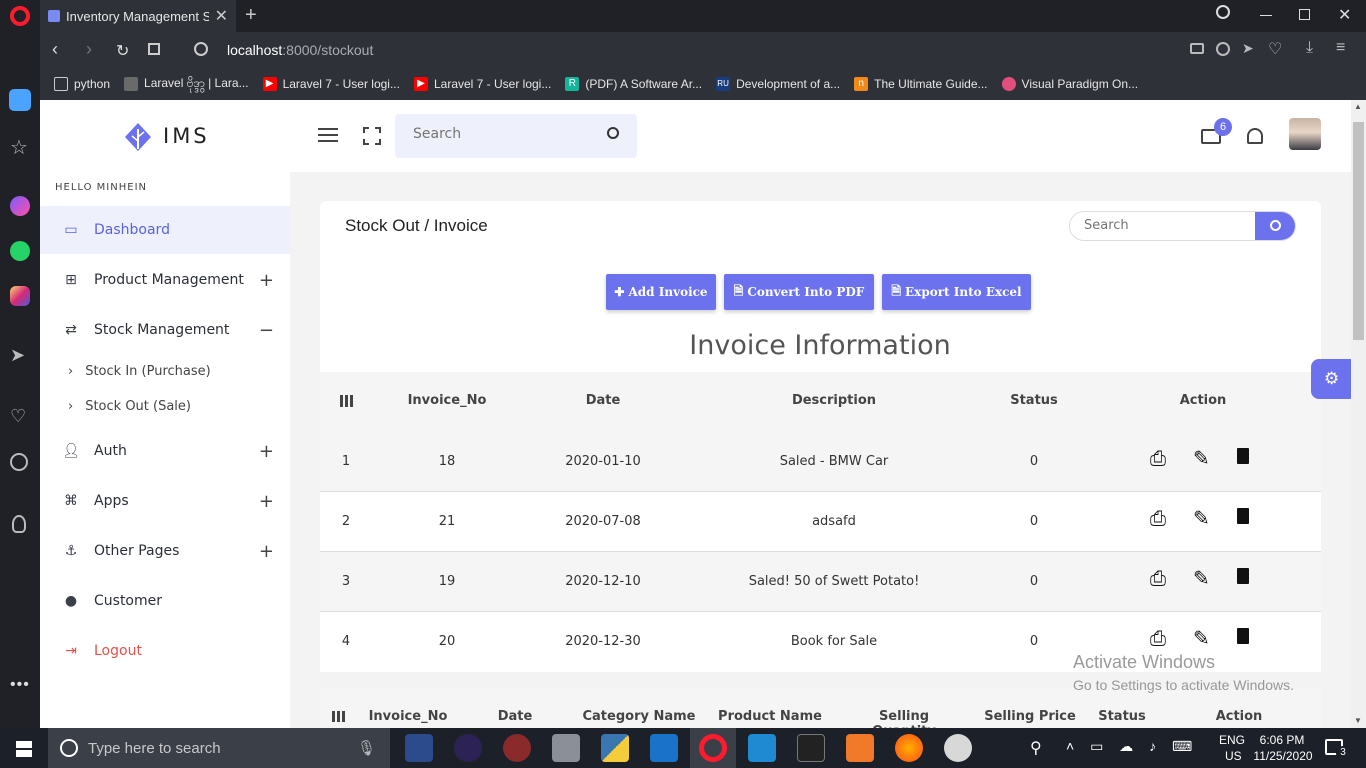 This screenshot has height=768, width=1366. I want to click on instagram-icon, so click(20, 296).